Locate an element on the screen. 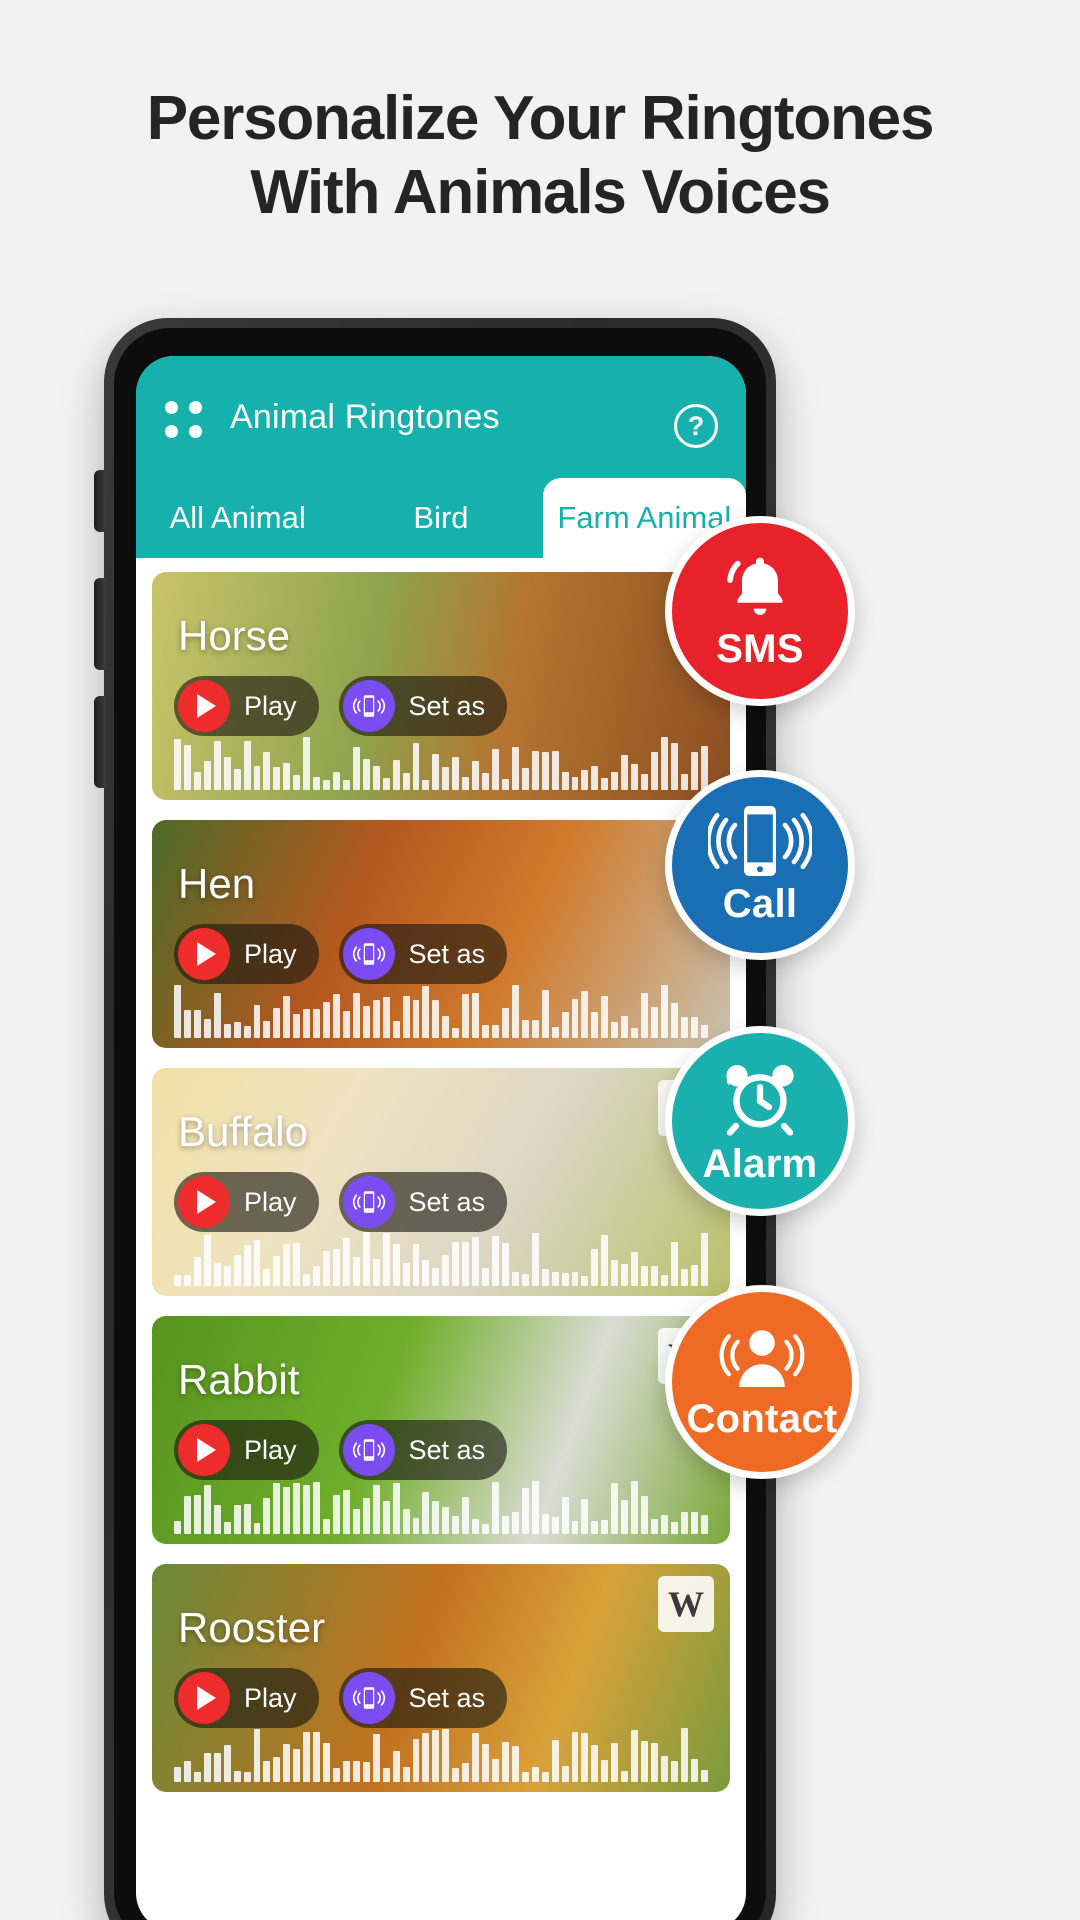 The width and height of the screenshot is (1080, 1920). tab-all-animal: All Animal is located at coordinates (237, 518).